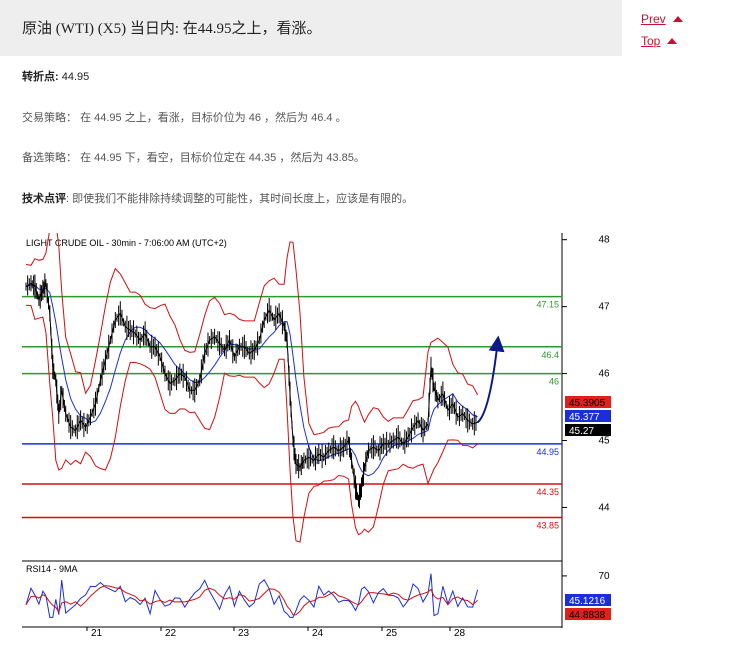  Describe the element at coordinates (213, 118) in the screenshot. I see `strategy-text: 在 44.95 之上，看涨，目标价位为 46 ，然后为 46.4 。` at that location.